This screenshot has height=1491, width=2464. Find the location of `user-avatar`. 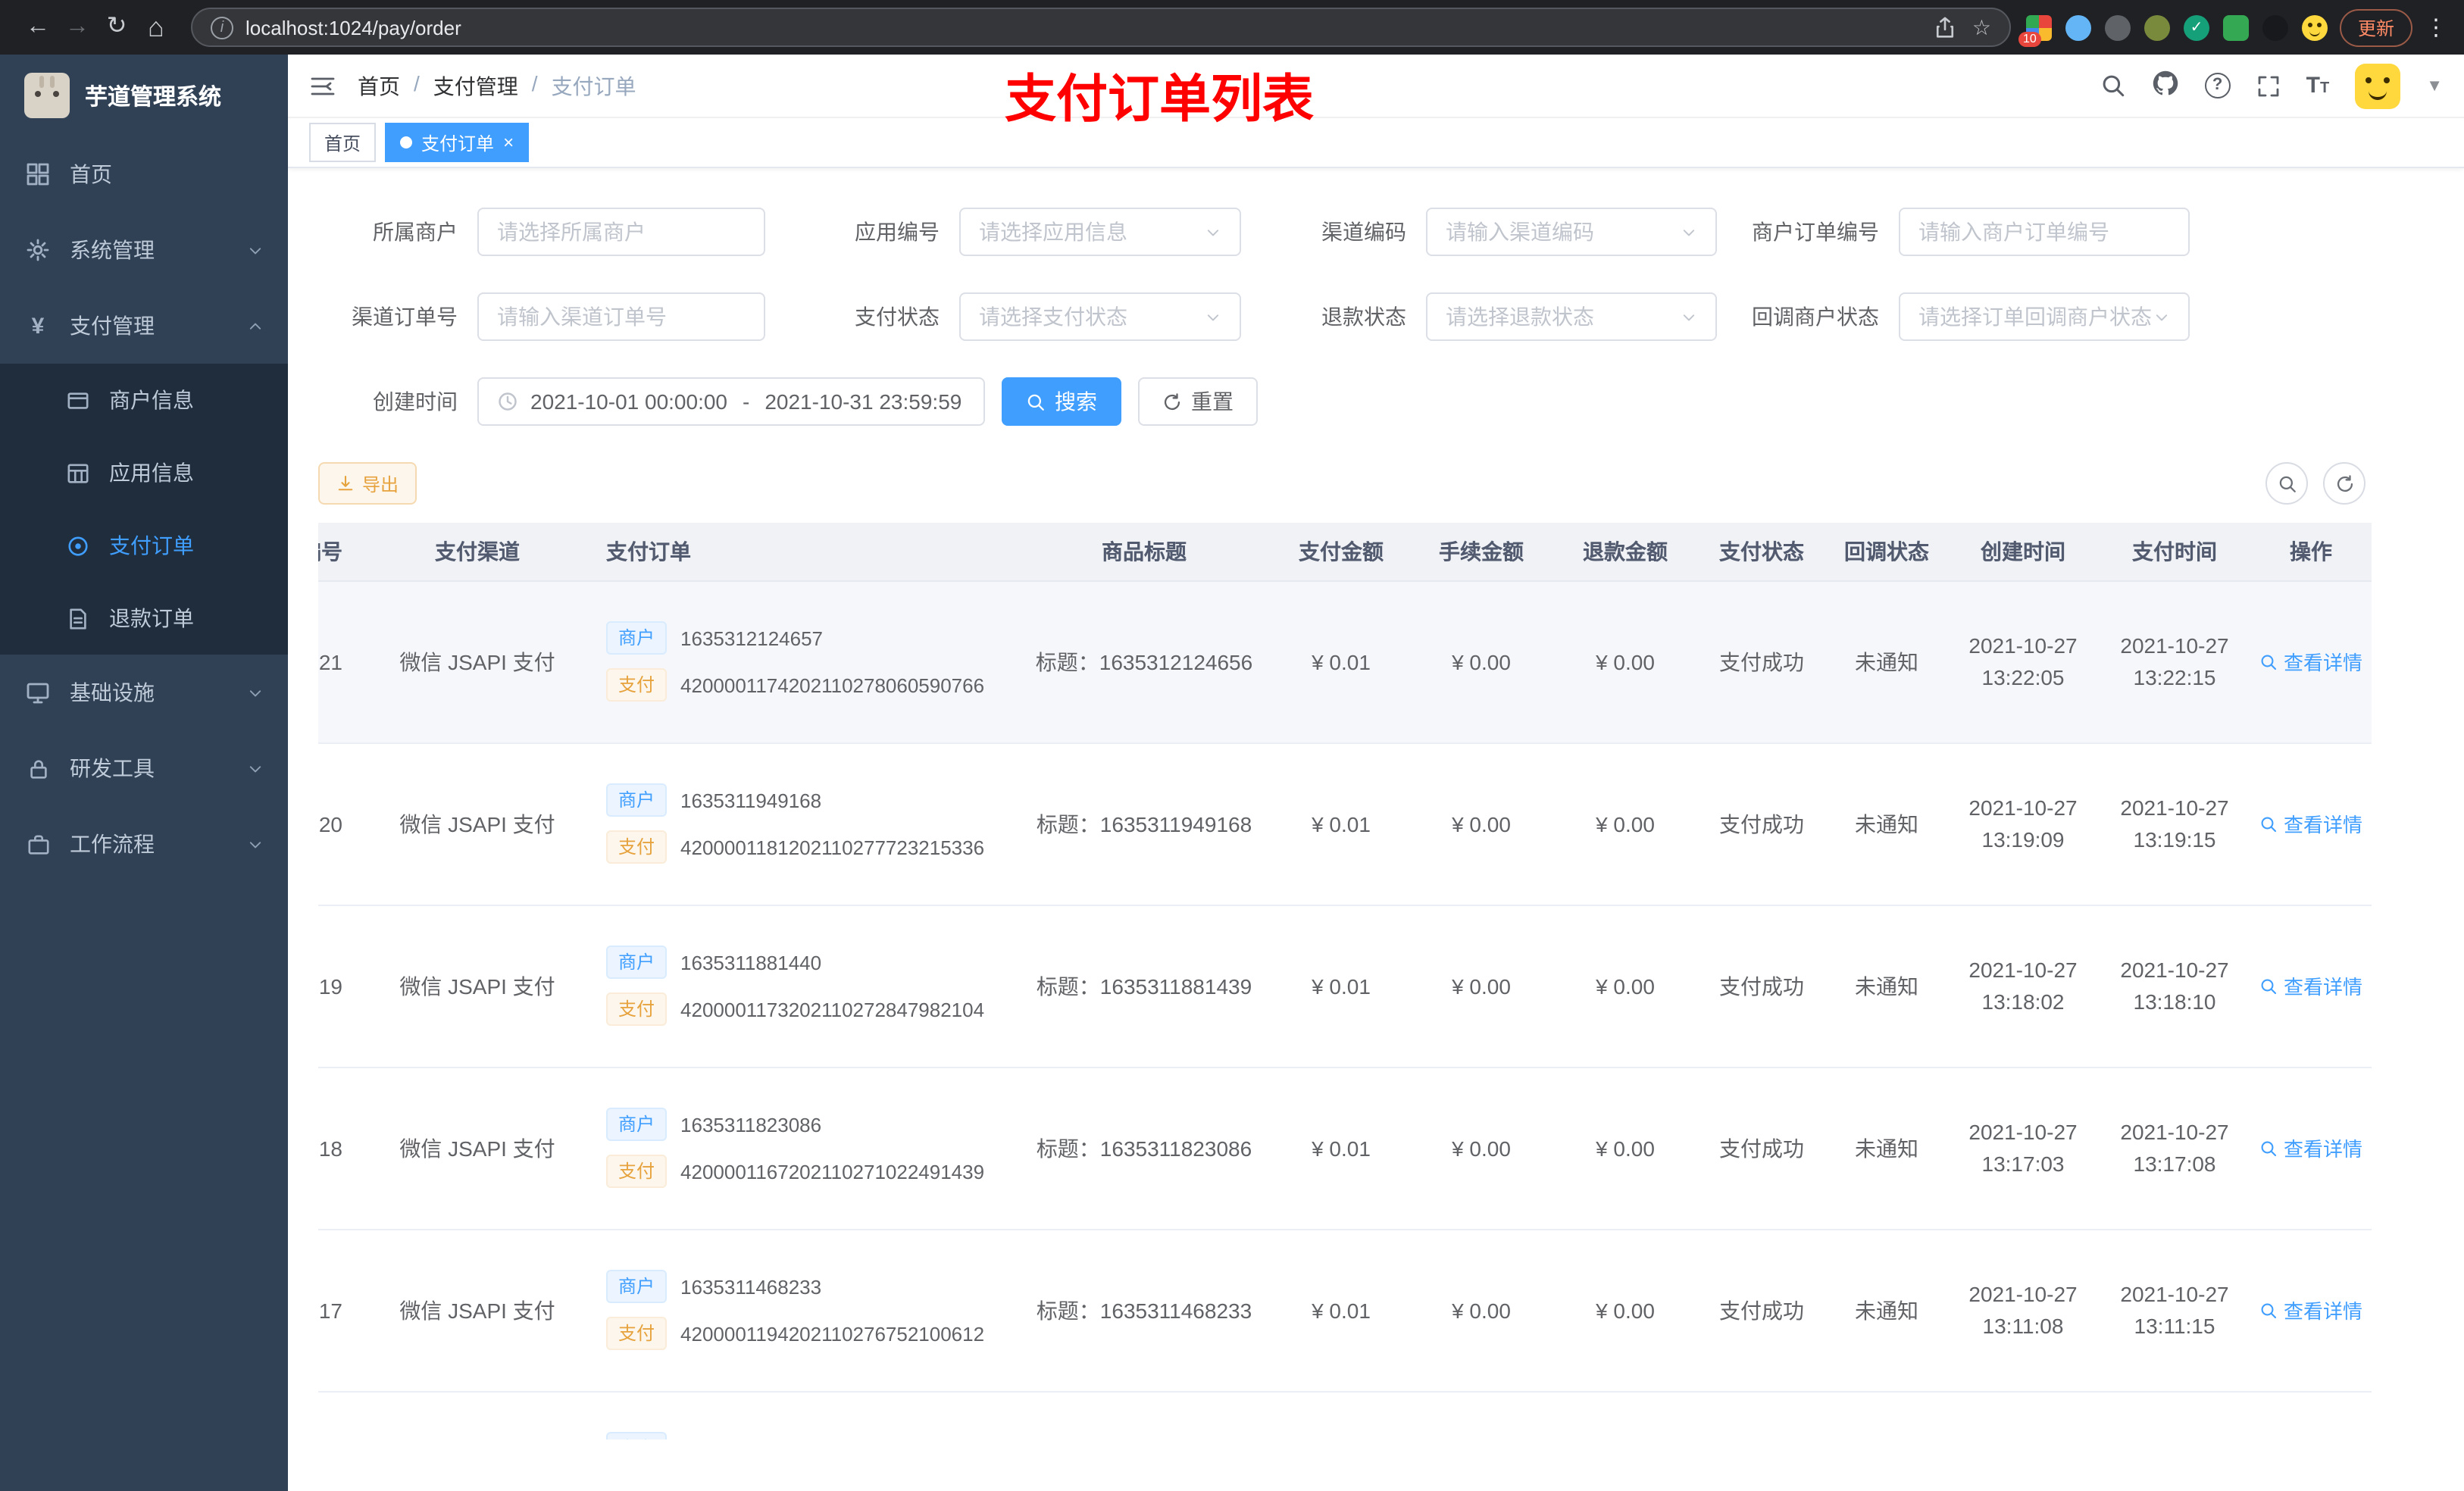

user-avatar is located at coordinates (2378, 85).